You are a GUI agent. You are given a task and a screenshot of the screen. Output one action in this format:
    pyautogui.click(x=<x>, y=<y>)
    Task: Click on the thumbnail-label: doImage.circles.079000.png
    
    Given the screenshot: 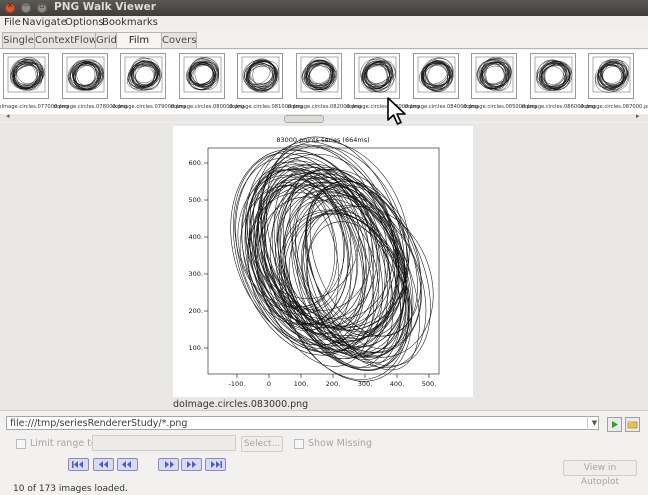 What is the action you would take?
    pyautogui.click(x=149, y=107)
    